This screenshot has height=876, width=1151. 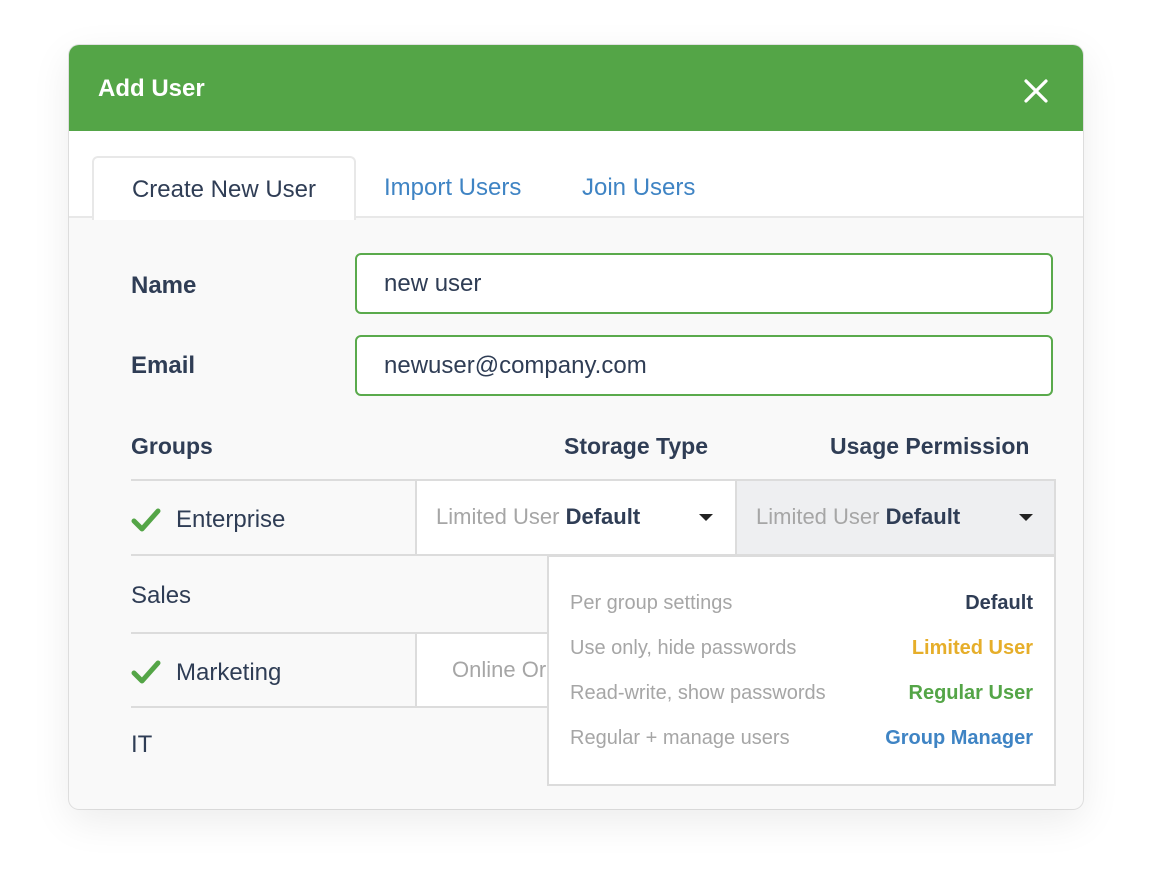 What do you see at coordinates (164, 285) in the screenshot?
I see `name-label: Name` at bounding box center [164, 285].